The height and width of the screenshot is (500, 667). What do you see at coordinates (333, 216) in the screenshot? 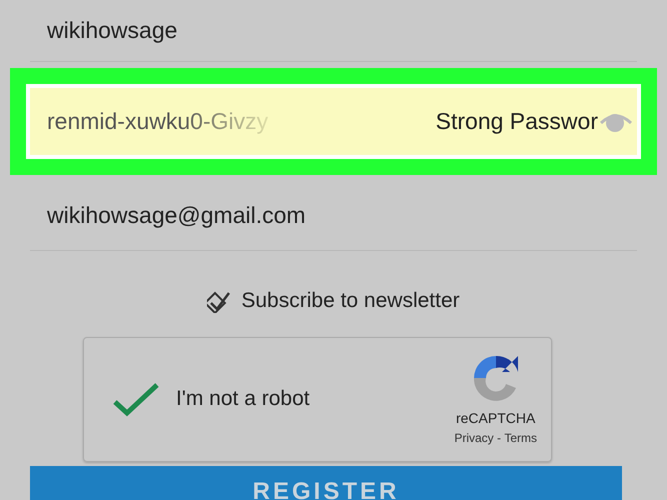
I see `email-field: wikihowsage@gmail.com` at bounding box center [333, 216].